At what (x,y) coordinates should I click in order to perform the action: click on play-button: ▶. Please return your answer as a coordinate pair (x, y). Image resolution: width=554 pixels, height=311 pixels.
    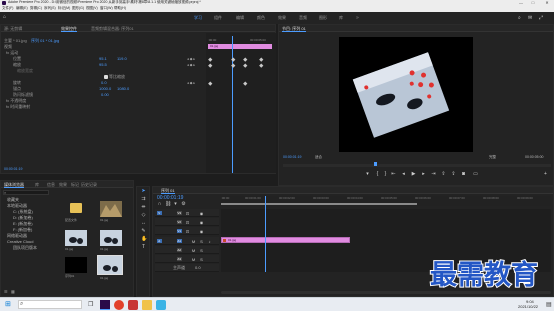
    Looking at the image, I should click on (413, 174).